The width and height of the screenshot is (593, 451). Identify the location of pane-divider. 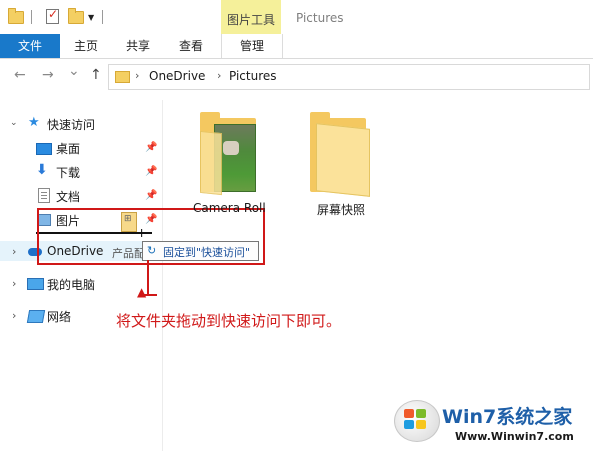
(162, 275).